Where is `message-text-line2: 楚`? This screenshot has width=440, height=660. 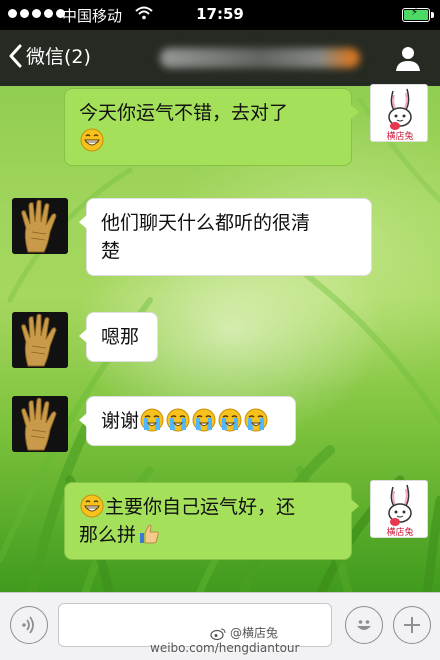 message-text-line2: 楚 is located at coordinates (111, 251).